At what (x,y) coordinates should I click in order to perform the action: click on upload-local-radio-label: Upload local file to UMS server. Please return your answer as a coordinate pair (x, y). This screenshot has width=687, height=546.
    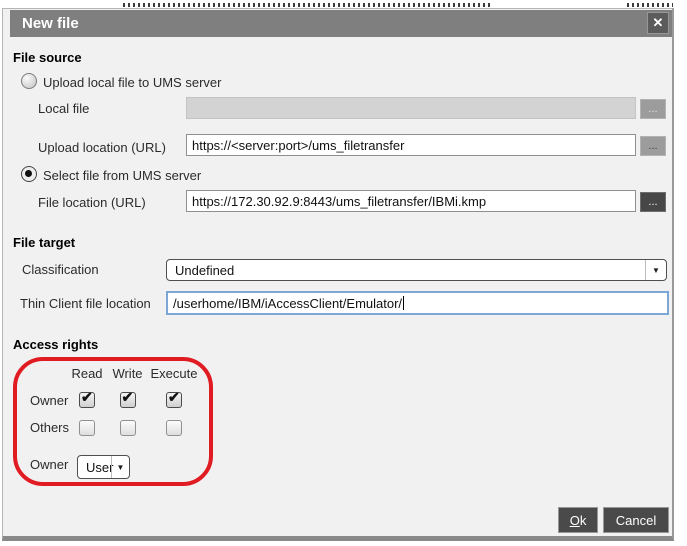
    Looking at the image, I should click on (132, 82).